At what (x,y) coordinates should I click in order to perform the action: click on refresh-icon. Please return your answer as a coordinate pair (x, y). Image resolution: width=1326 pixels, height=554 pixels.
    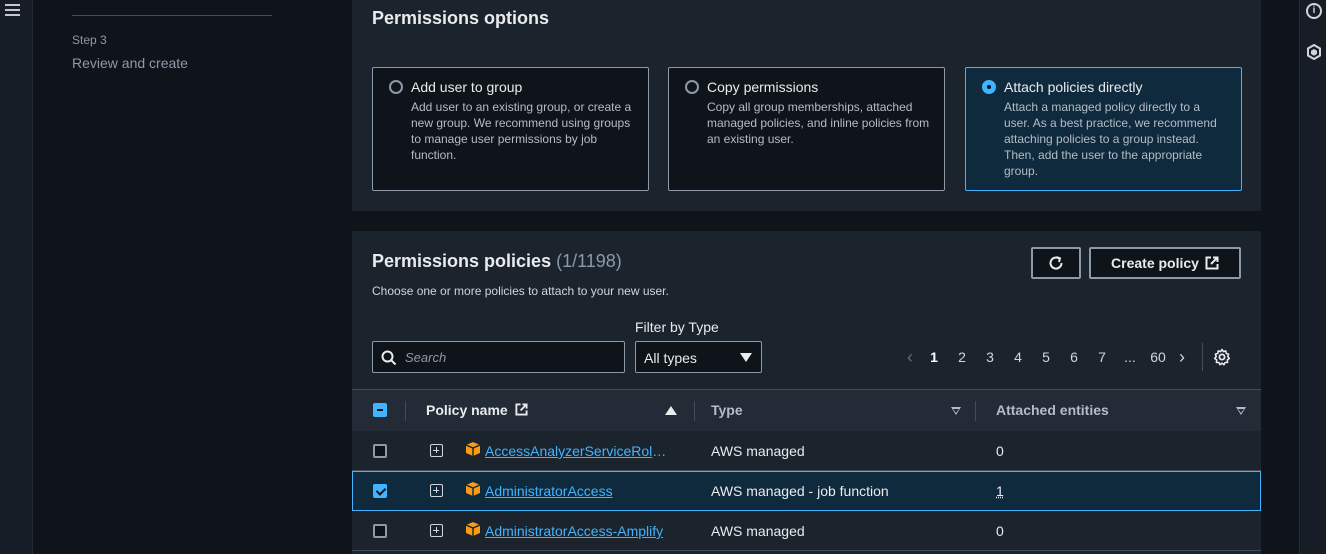
    Looking at the image, I should click on (1056, 263).